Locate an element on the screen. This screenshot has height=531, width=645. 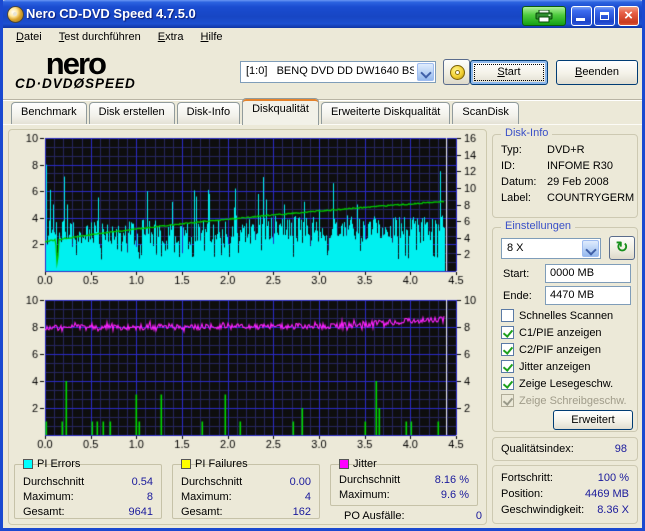
speed-value: 8.36 X is located at coordinates (613, 510).